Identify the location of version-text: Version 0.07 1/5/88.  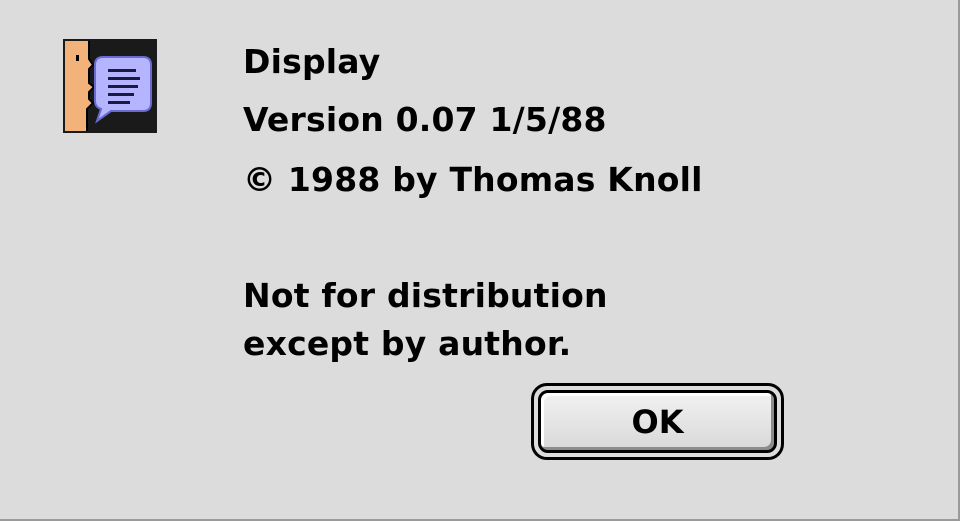
(425, 119).